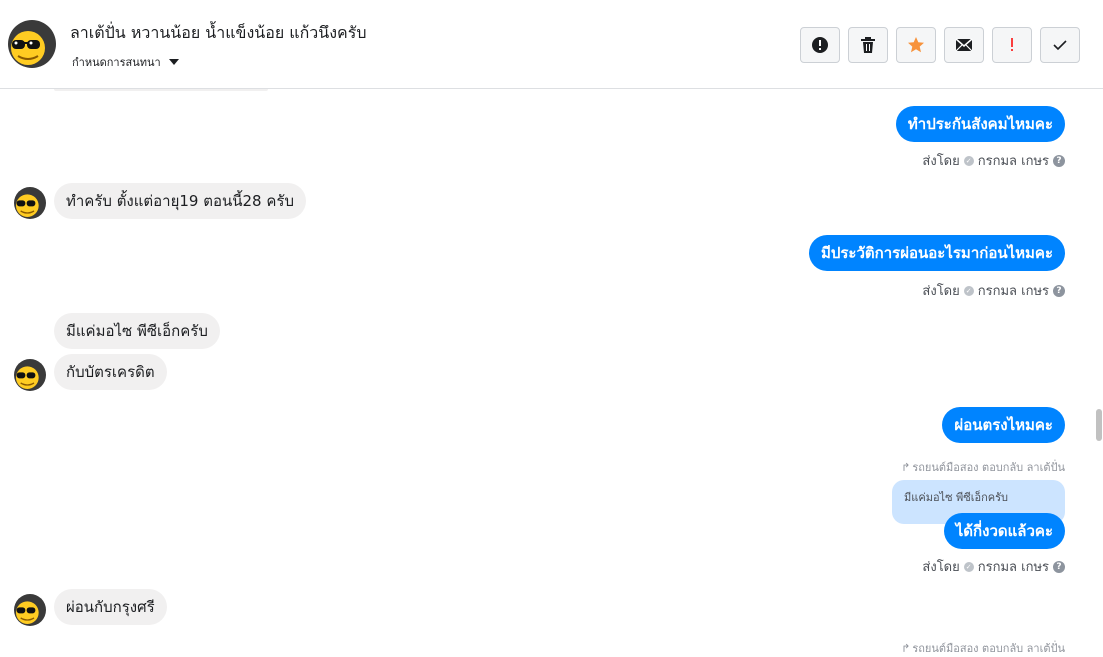 This screenshot has height=657, width=1103. I want to click on exclamation-circle-icon, so click(820, 45).